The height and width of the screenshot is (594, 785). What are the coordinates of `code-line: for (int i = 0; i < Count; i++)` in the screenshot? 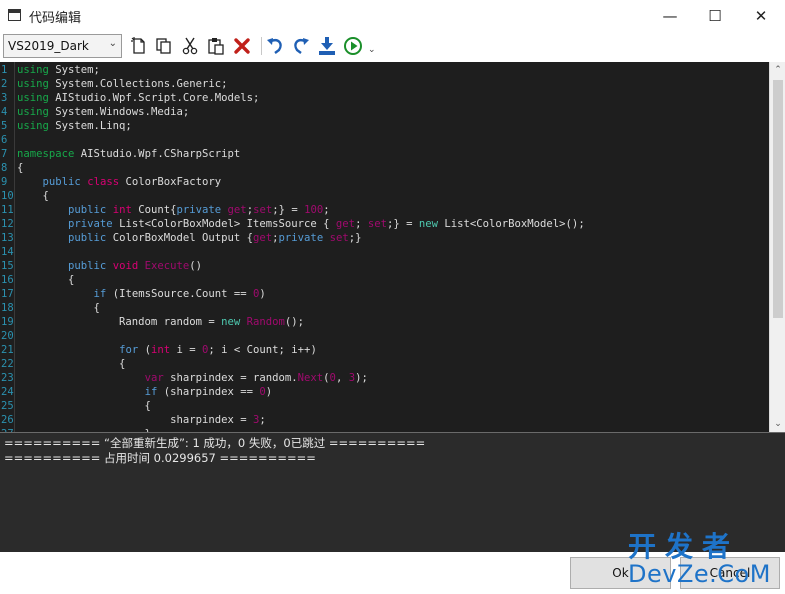 It's located at (167, 350).